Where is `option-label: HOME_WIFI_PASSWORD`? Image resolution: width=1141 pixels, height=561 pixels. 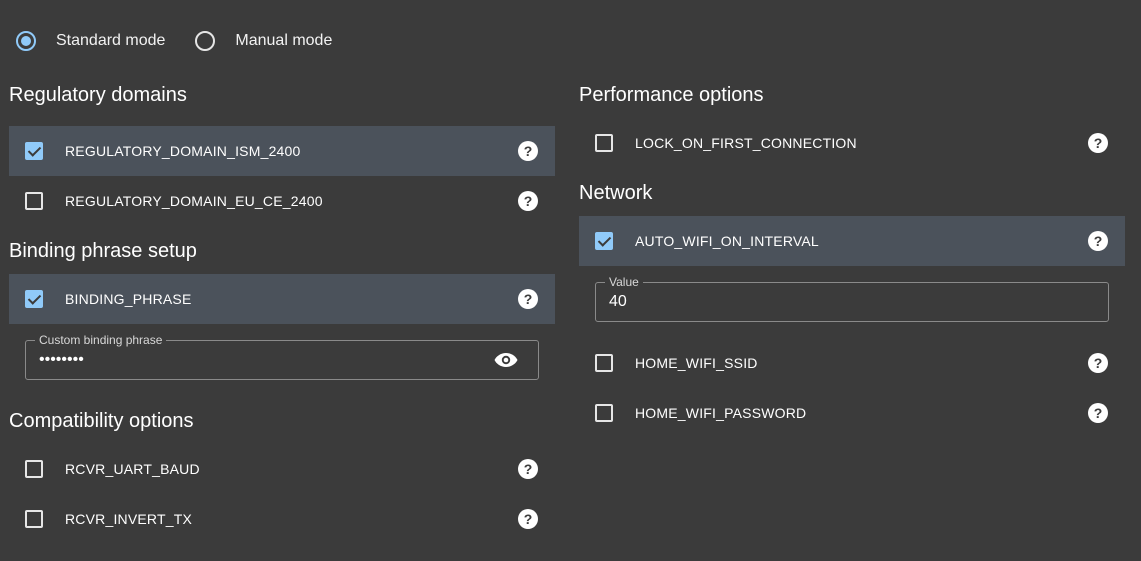
option-label: HOME_WIFI_PASSWORD is located at coordinates (721, 413).